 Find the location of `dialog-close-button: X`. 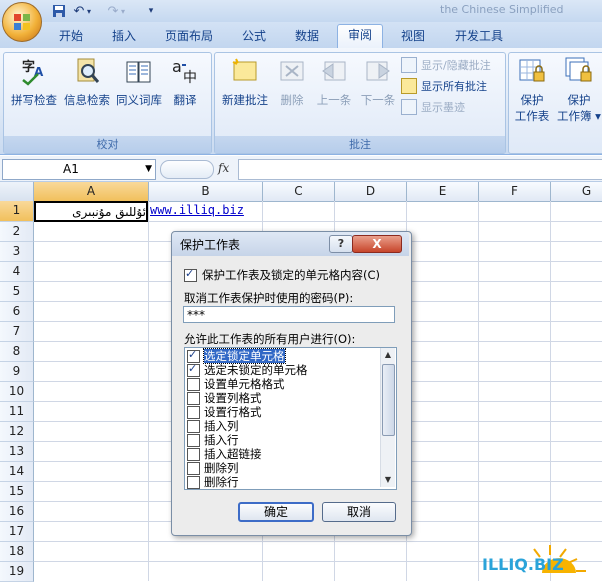

dialog-close-button: X is located at coordinates (377, 244).